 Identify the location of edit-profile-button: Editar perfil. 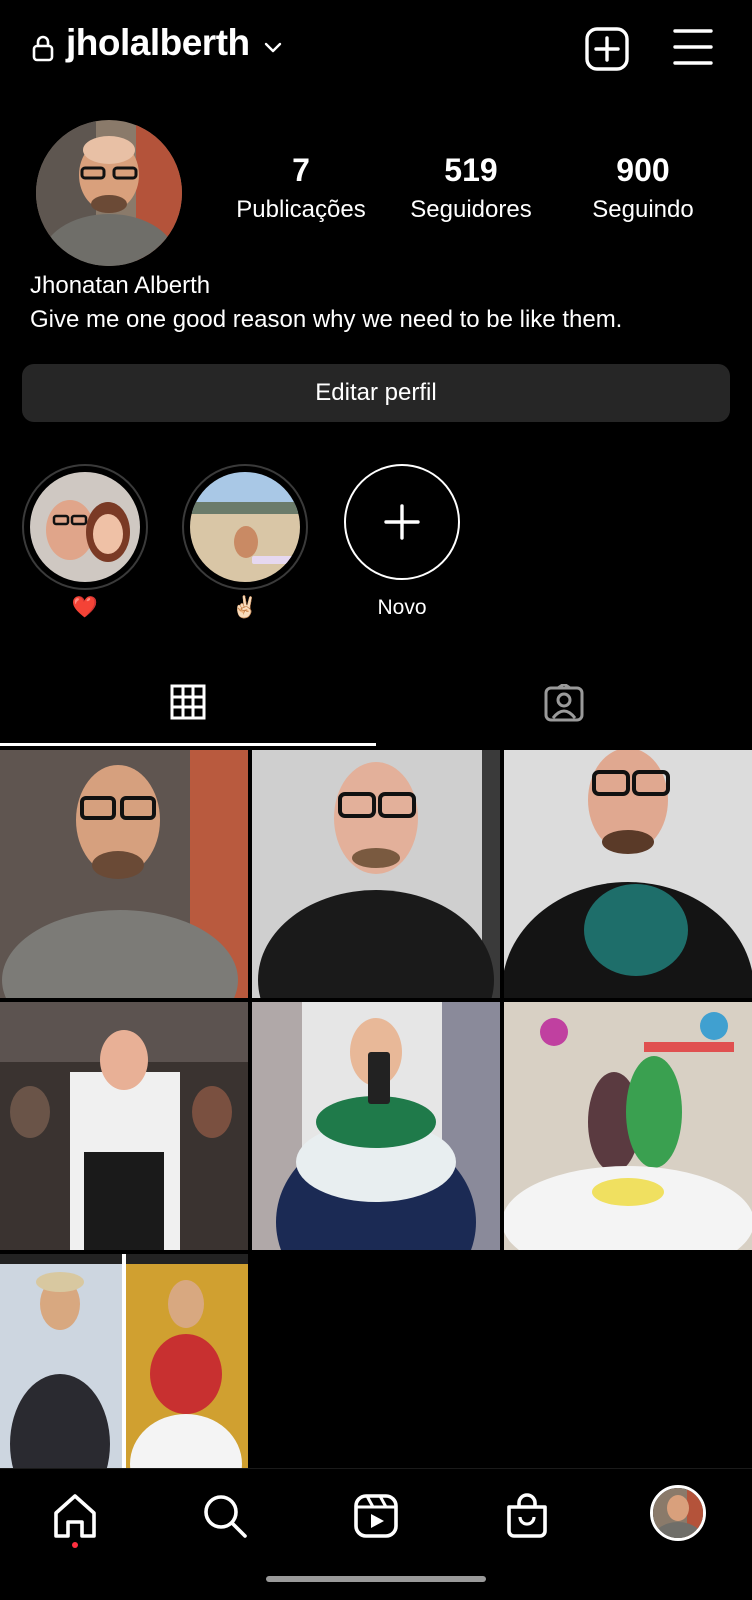
(376, 393).